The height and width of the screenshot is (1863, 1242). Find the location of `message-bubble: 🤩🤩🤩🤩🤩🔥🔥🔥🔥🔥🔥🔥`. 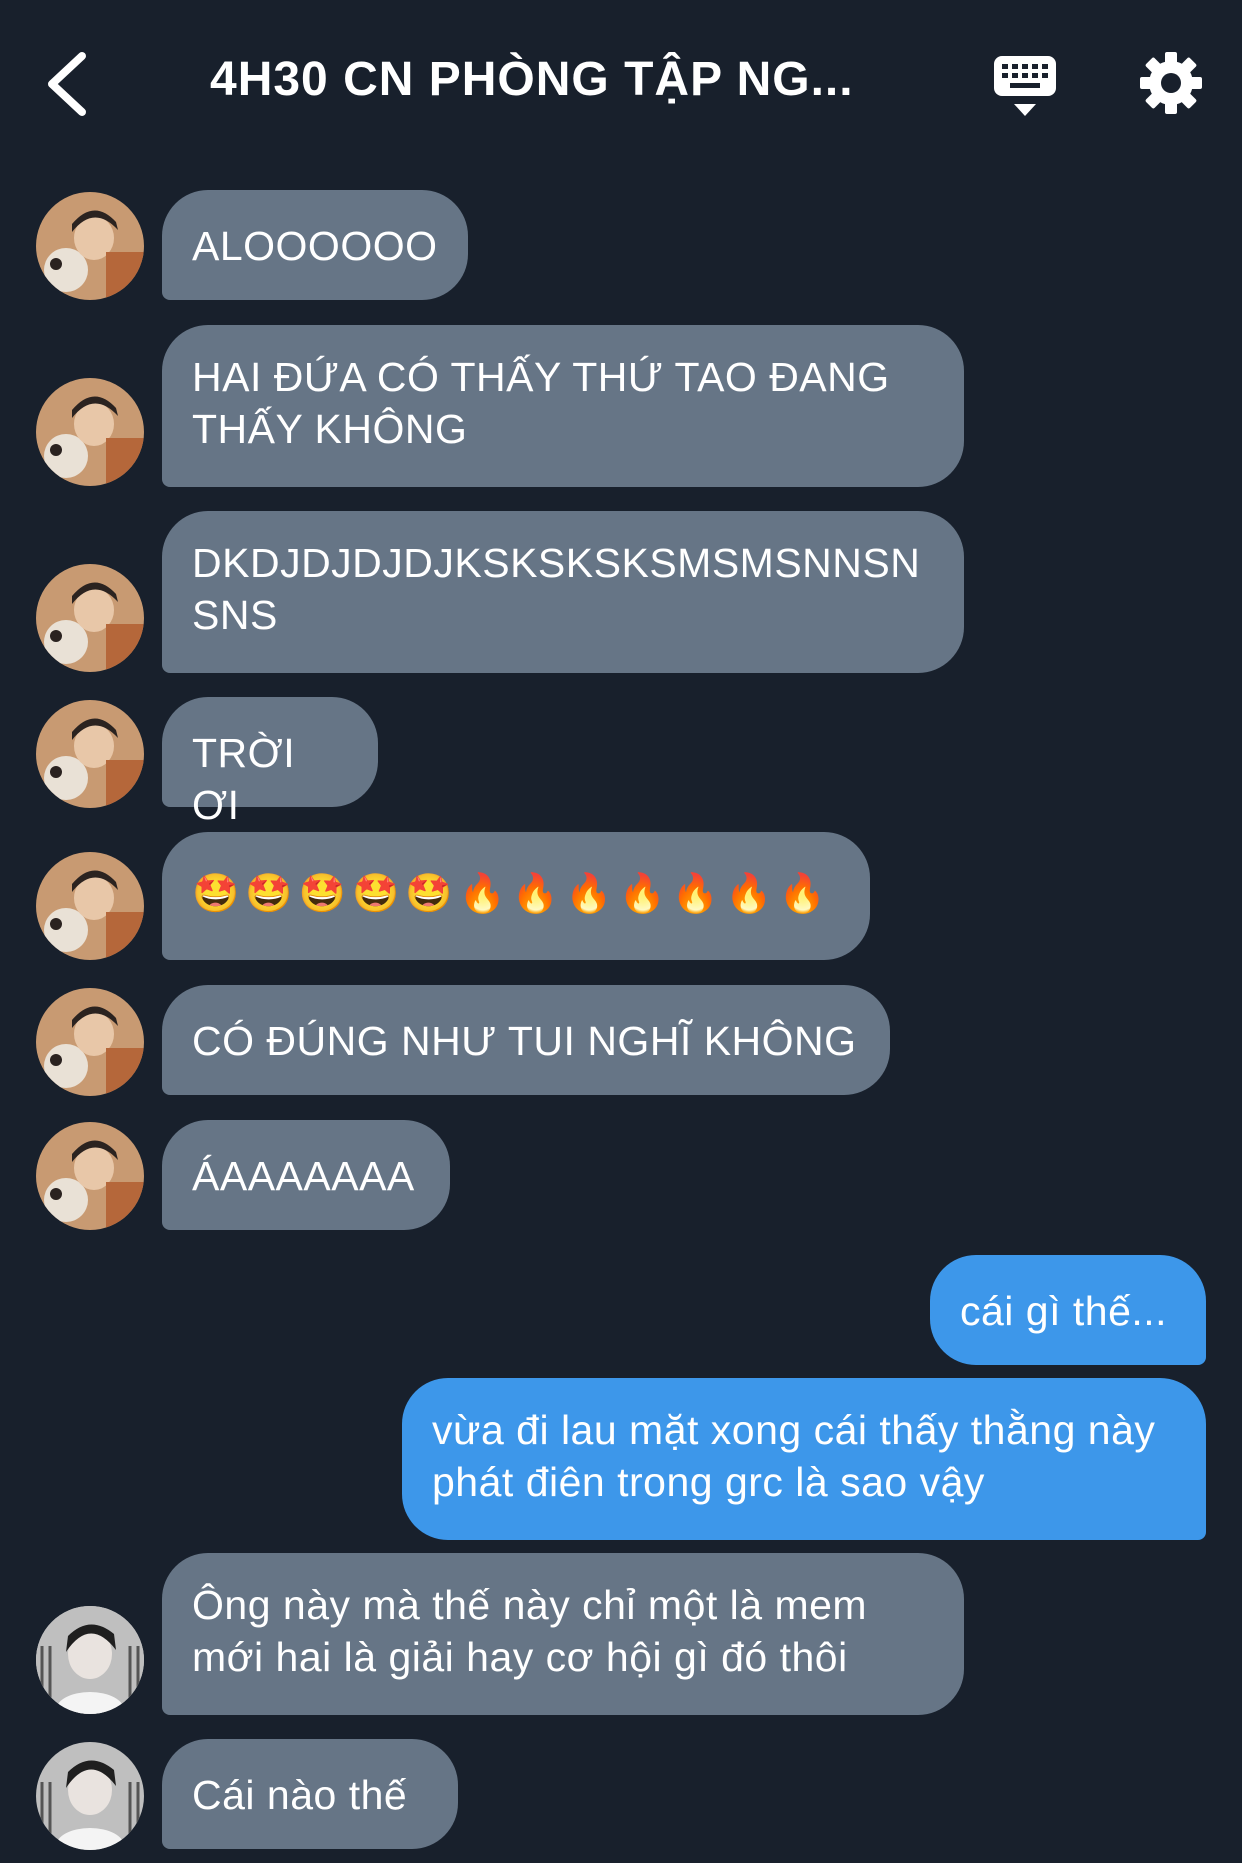

message-bubble: 🤩🤩🤩🤩🤩🔥🔥🔥🔥🔥🔥🔥 is located at coordinates (516, 896).